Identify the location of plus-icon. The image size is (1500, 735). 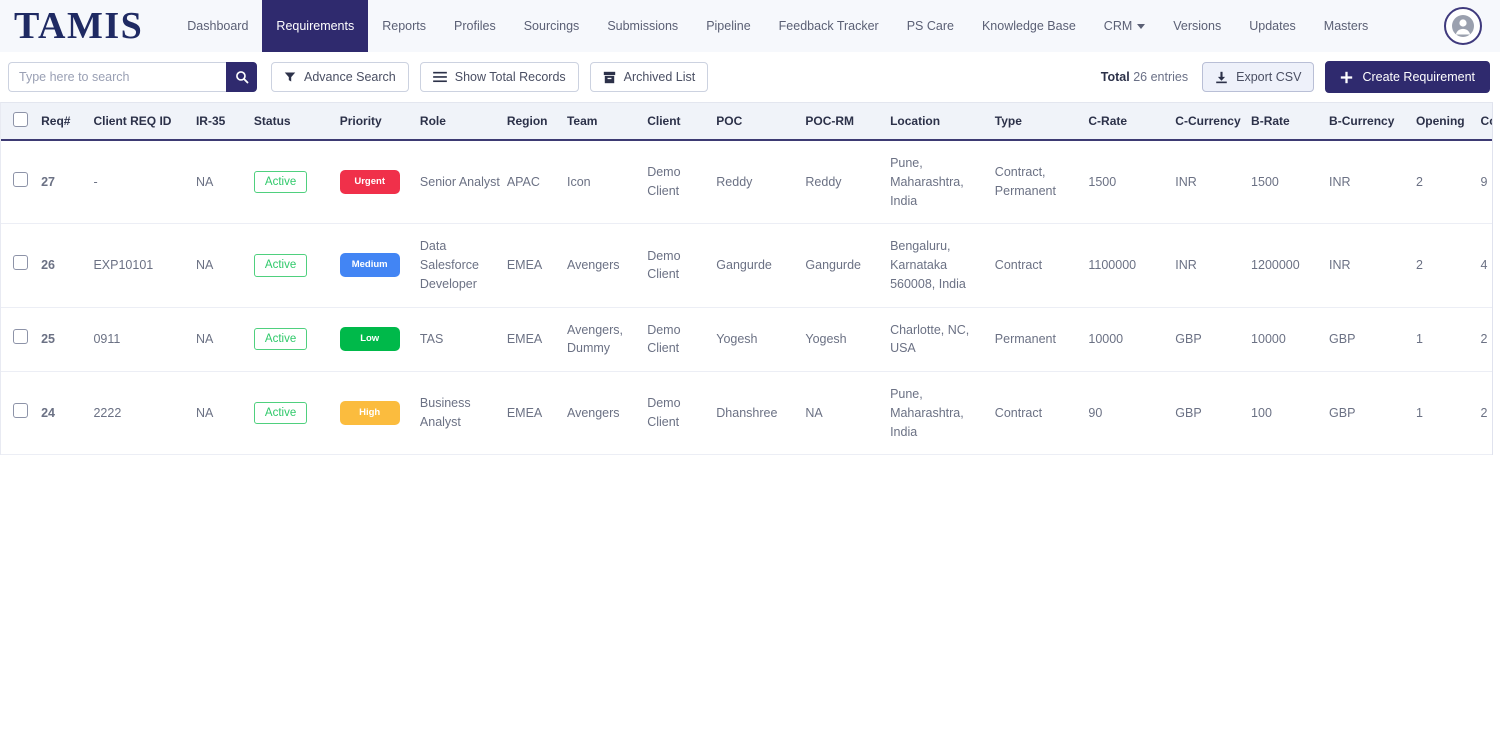
(1347, 77).